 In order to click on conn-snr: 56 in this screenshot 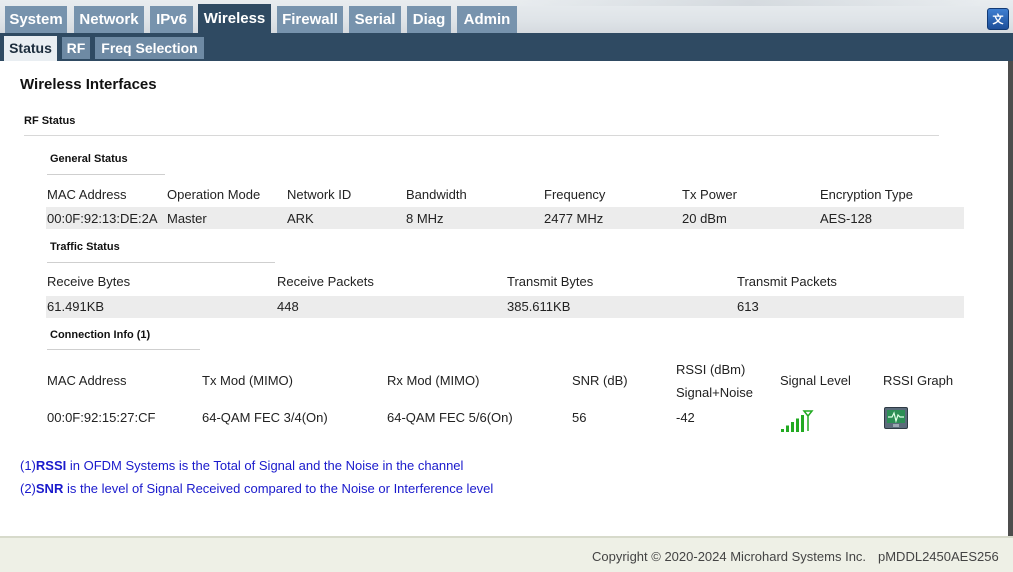, I will do `click(579, 417)`.